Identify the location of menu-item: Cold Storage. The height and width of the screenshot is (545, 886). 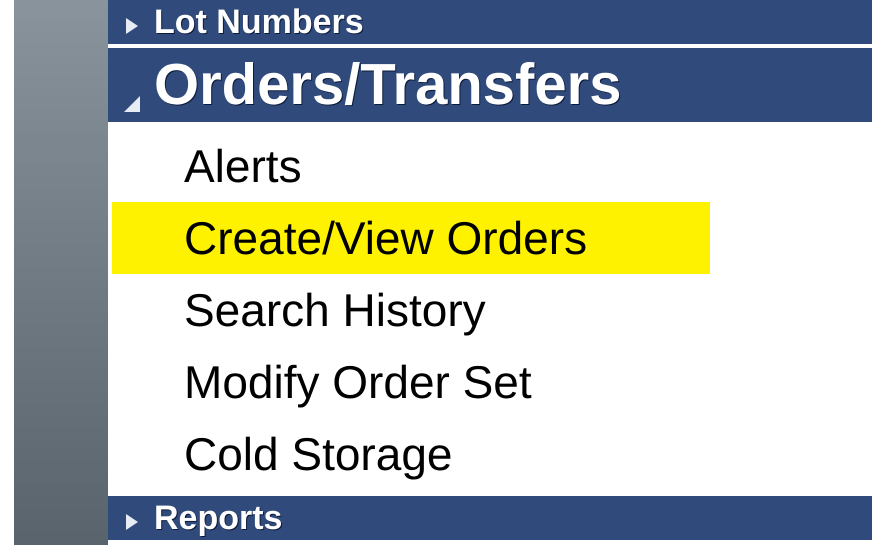
(411, 454).